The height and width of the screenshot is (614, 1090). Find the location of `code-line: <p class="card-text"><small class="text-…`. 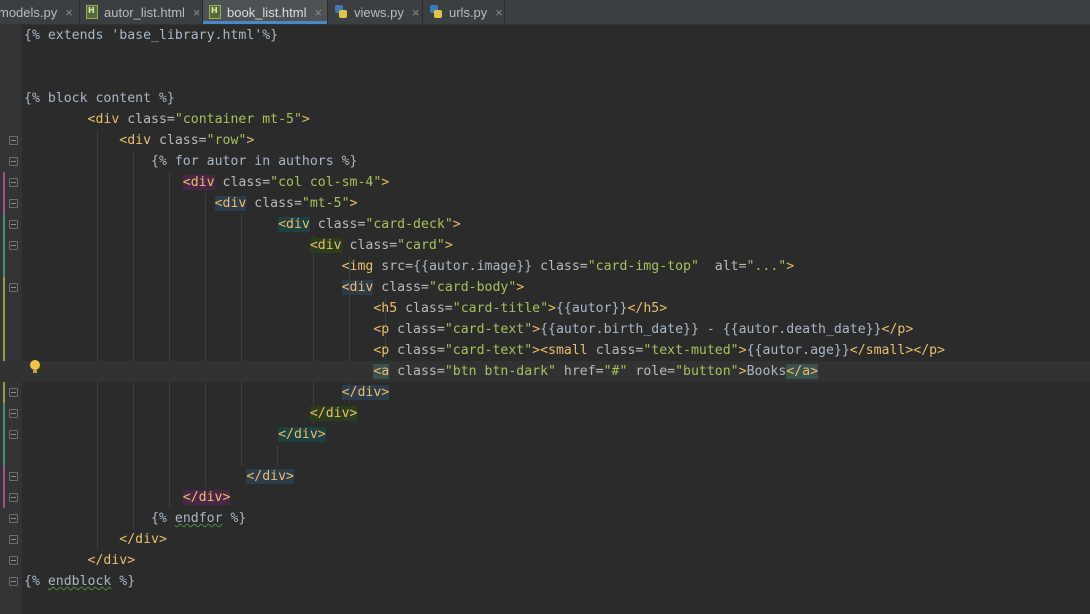

code-line: <p class="card-text"><small class="text-… is located at coordinates (545, 350).